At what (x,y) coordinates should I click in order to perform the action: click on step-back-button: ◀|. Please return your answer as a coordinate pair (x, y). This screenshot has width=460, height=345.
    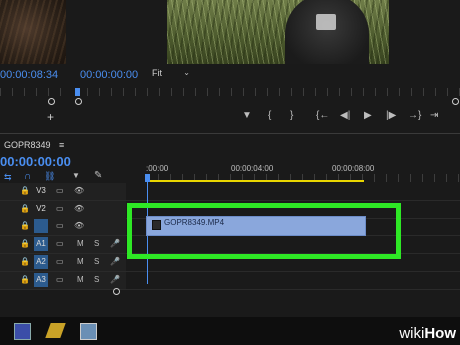
    Looking at the image, I should click on (345, 115).